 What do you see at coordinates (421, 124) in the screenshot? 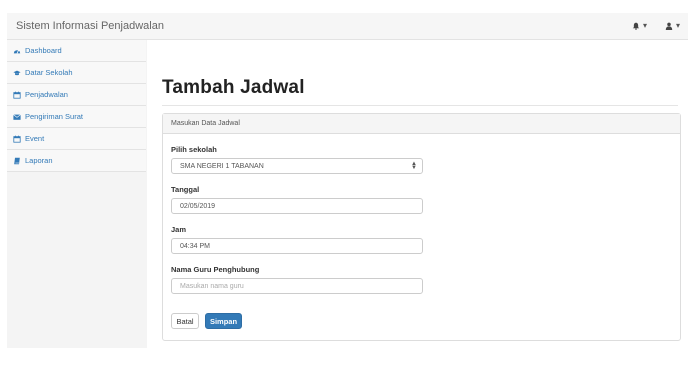
I see `panel-heading: Masukan Data Jadwal` at bounding box center [421, 124].